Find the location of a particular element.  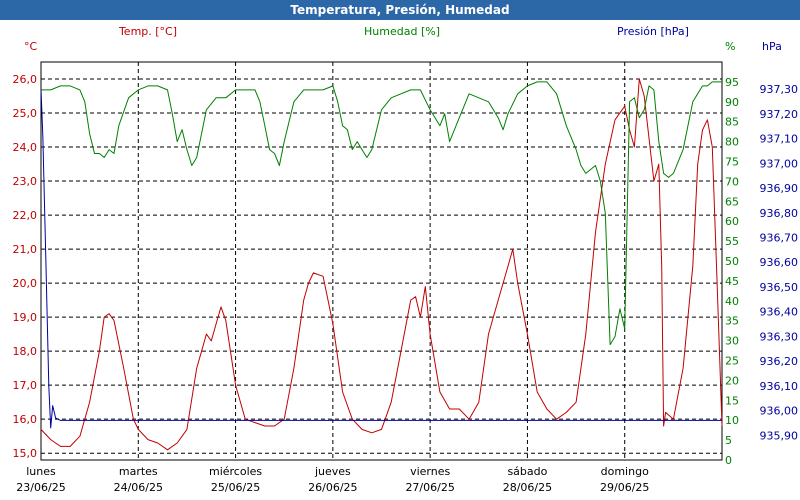

hum-tick-label: 70 is located at coordinates (732, 181).